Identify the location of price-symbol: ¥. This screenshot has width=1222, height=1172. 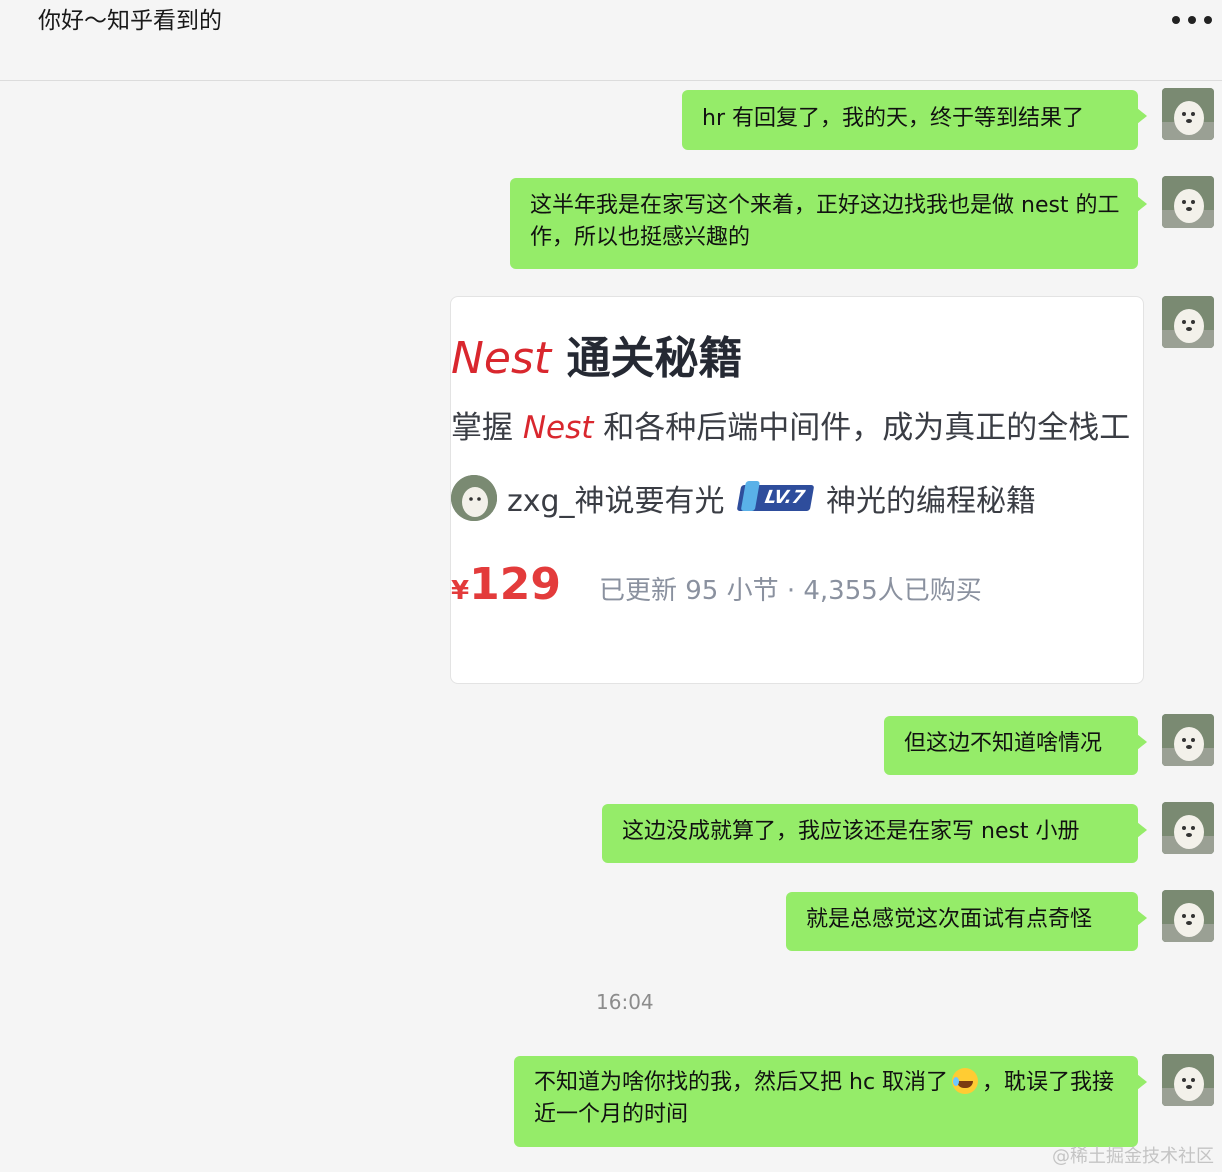
(460, 591).